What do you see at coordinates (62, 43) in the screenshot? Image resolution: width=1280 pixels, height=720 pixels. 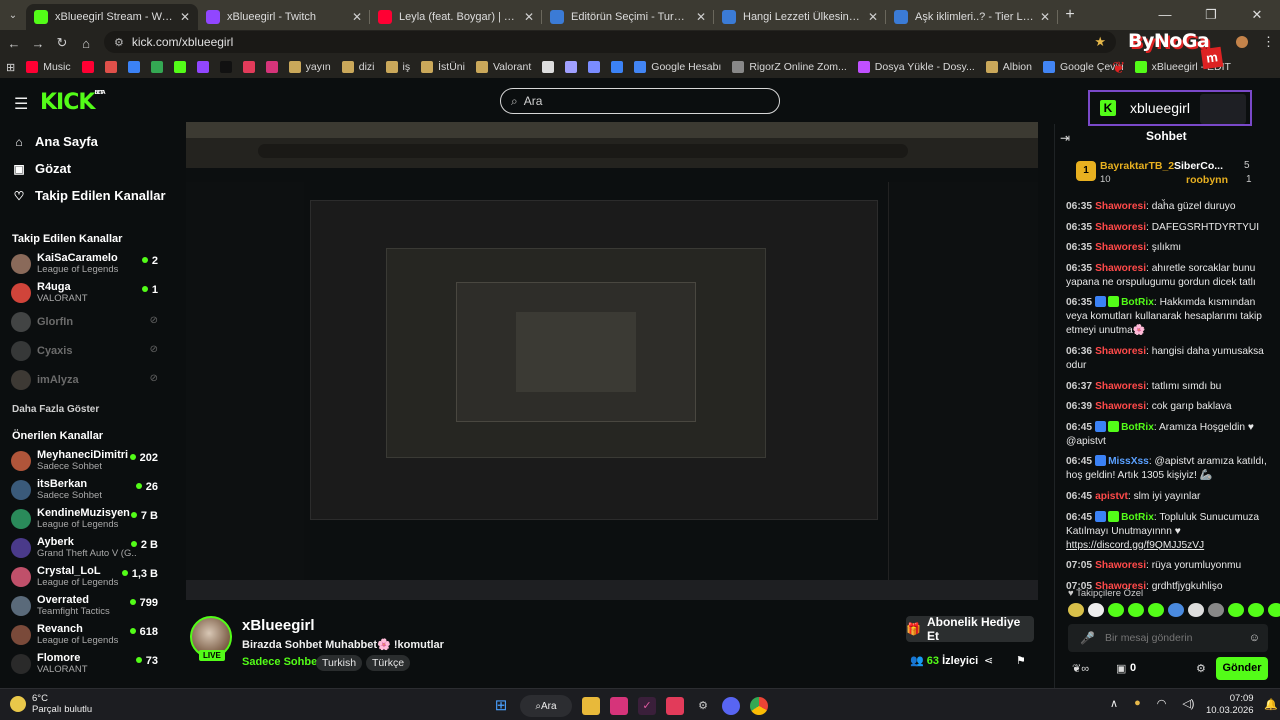 I see `reload-icon: ↻` at bounding box center [62, 43].